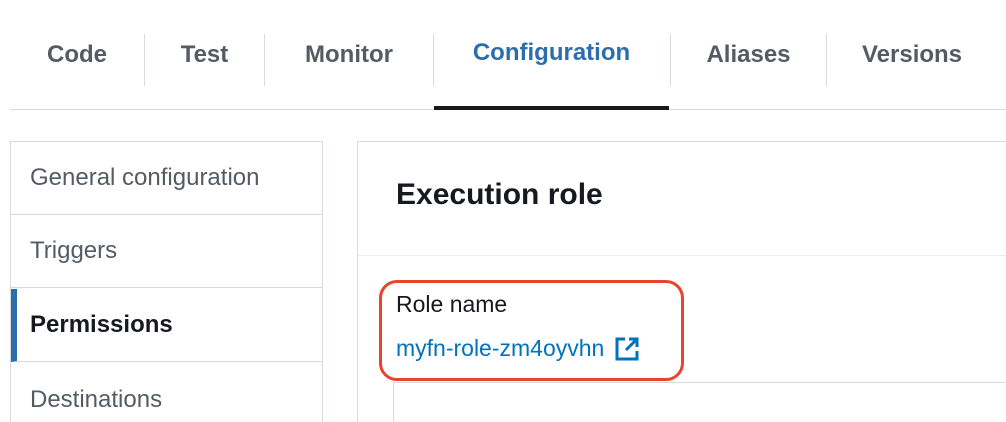 The image size is (1006, 422). I want to click on role-name-label: Role name, so click(452, 304).